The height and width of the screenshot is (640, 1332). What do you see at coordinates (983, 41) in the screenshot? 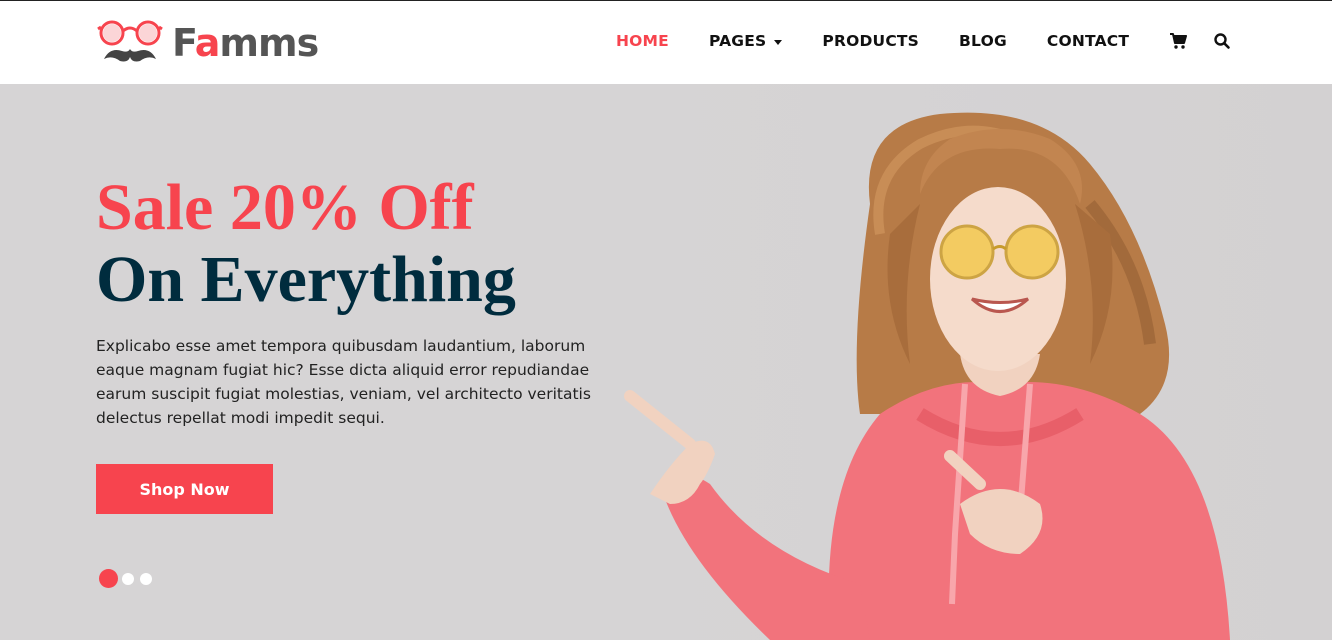
I see `nav-blog: BLOG` at bounding box center [983, 41].